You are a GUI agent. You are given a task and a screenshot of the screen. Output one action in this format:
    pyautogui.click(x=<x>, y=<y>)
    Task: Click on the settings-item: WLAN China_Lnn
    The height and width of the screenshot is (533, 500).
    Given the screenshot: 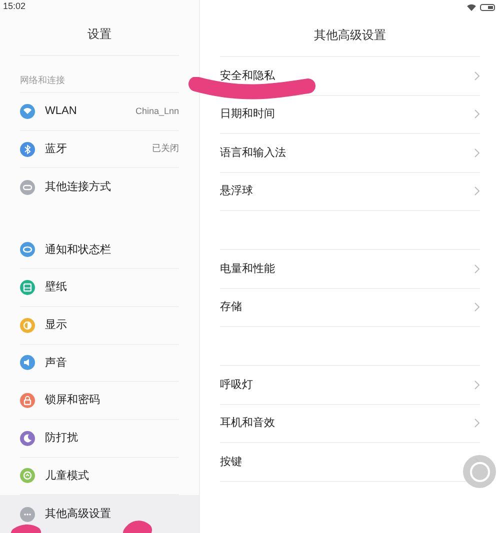 What is the action you would take?
    pyautogui.click(x=99, y=112)
    